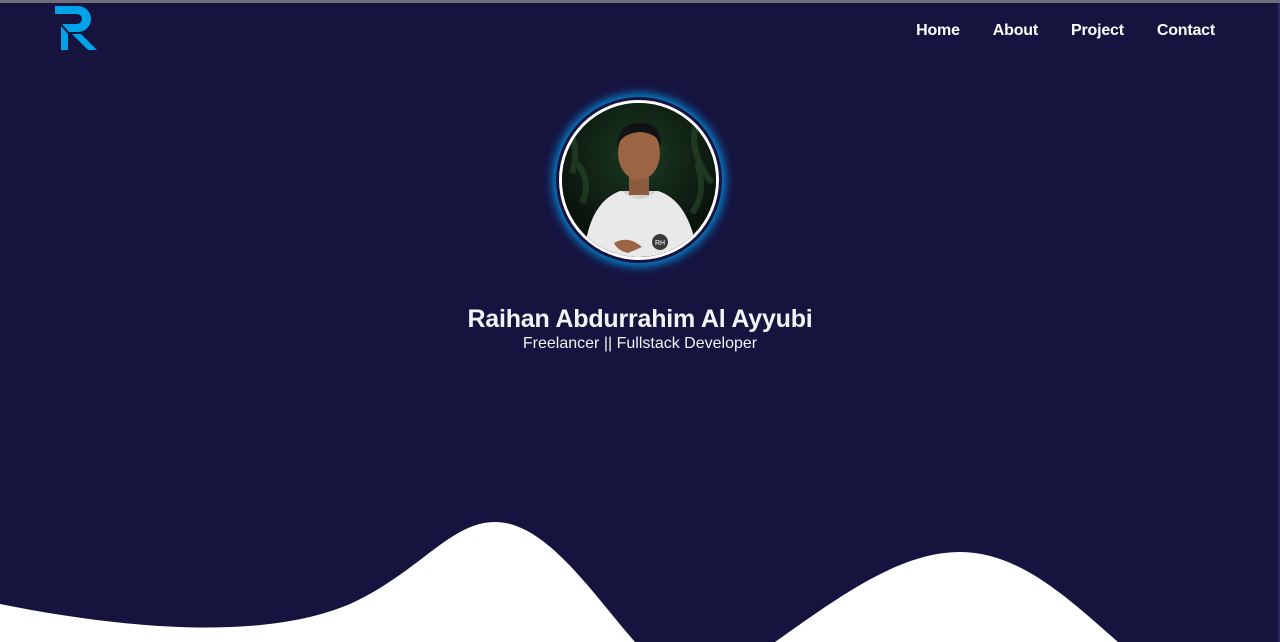  What do you see at coordinates (1015, 31) in the screenshot?
I see `nav-about: About` at bounding box center [1015, 31].